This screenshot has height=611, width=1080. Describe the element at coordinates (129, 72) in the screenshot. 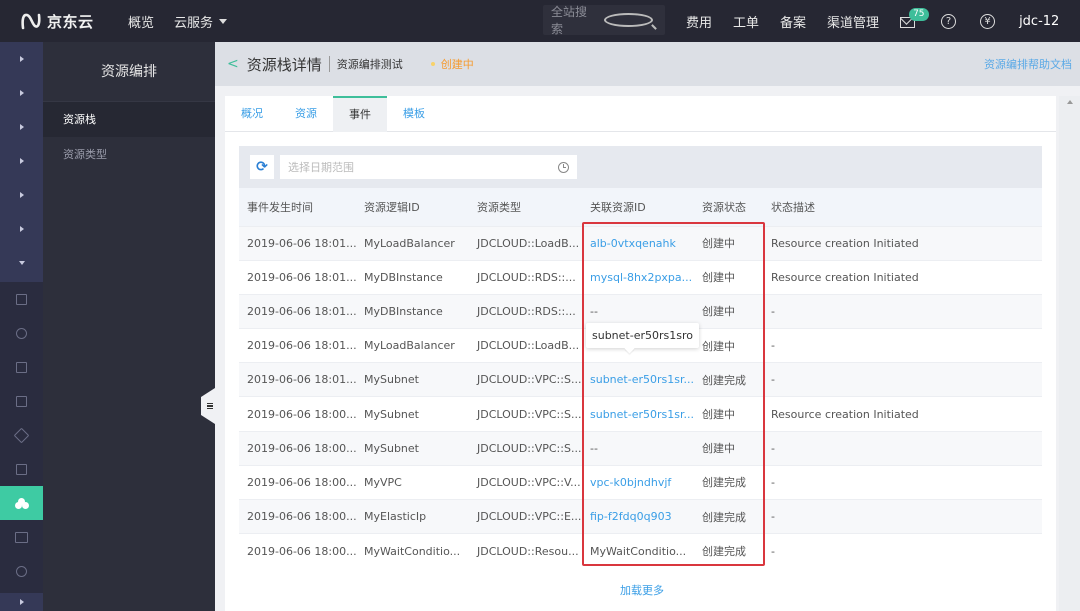

I see `sidebar-title: 资源编排` at that location.